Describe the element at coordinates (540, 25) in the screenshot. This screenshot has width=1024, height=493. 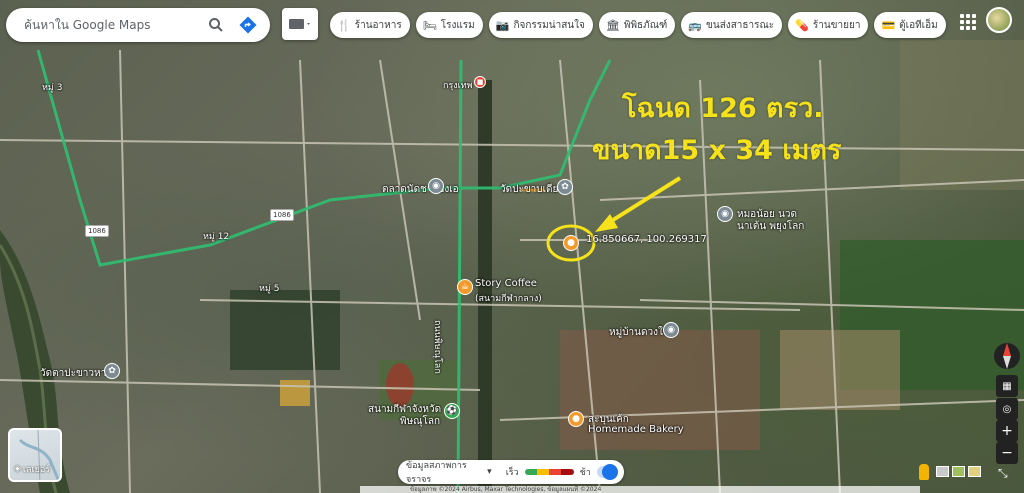
I see `chip-attractions: 📷 กิจกรรมน่าสนใจ` at that location.